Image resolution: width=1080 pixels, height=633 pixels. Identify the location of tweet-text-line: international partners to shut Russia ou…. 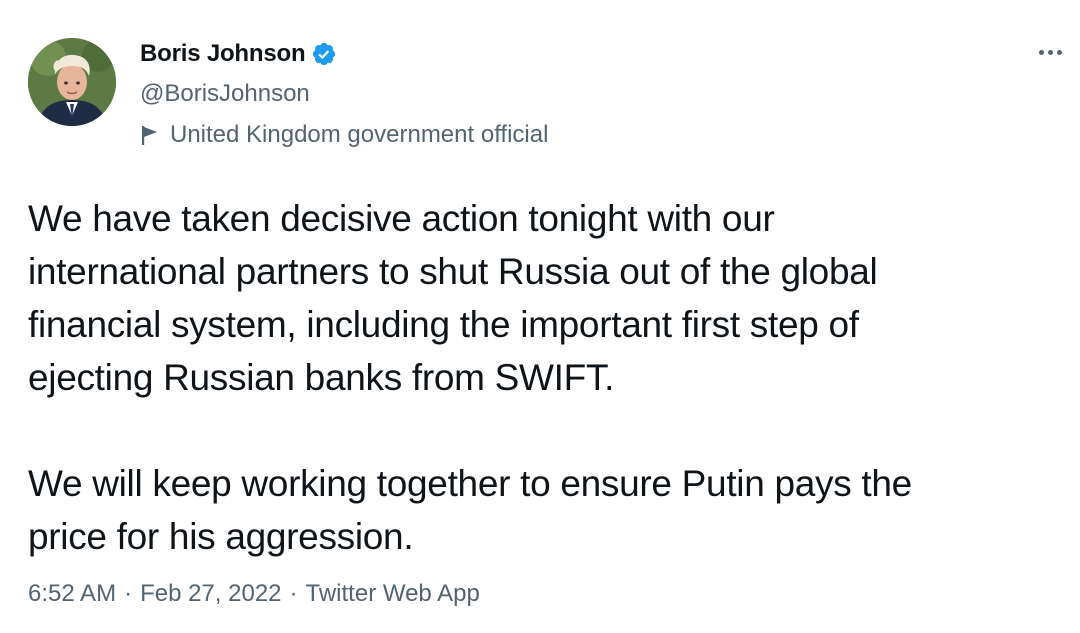
(453, 271).